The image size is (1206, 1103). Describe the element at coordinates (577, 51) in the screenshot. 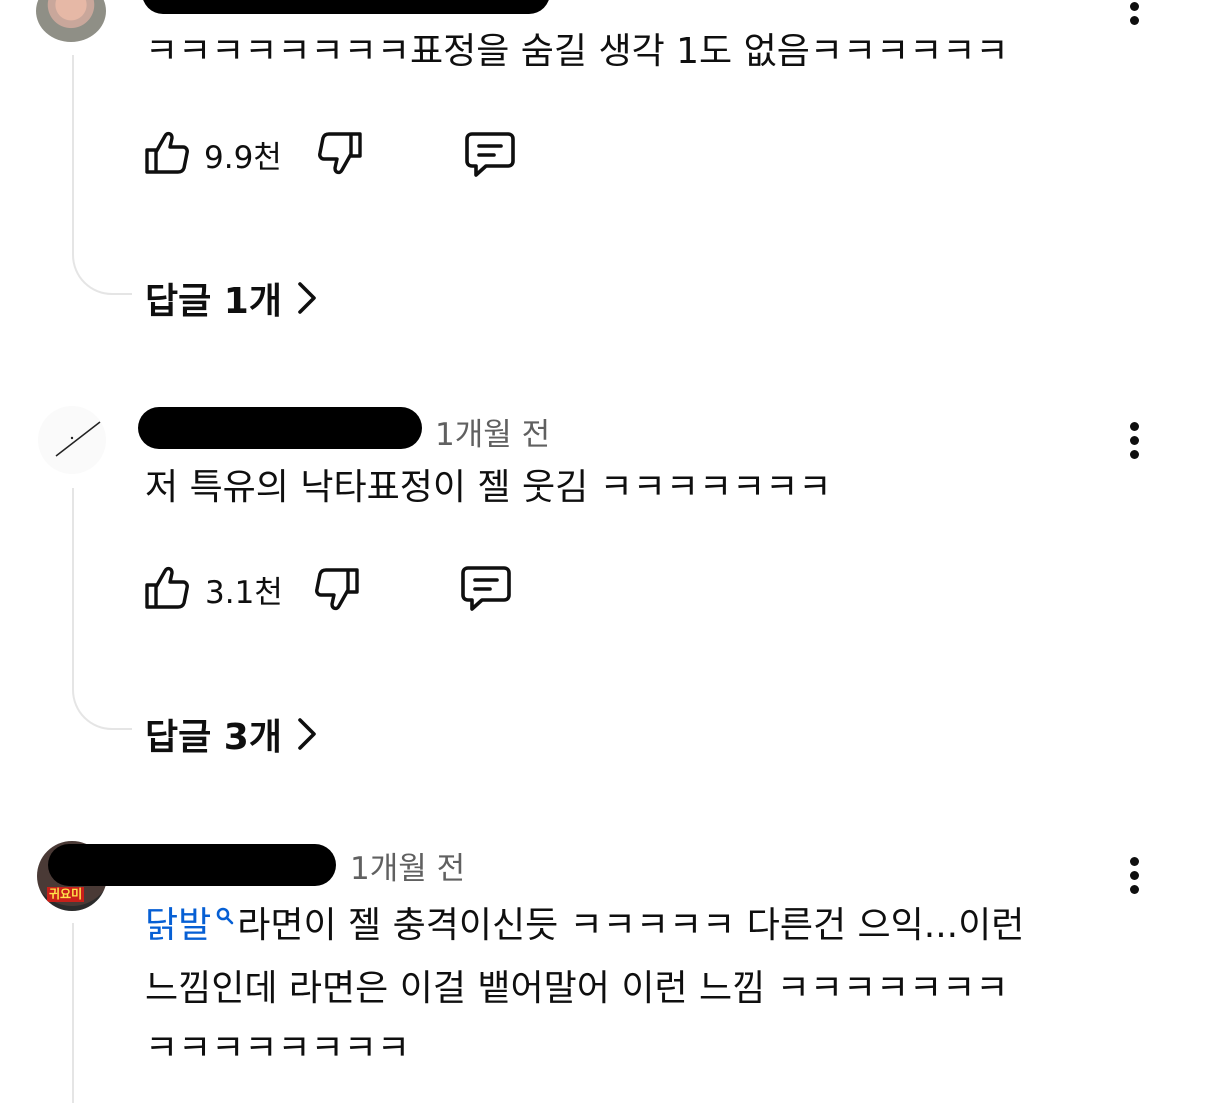

I see `comment-text: ㅋㅋㅋㅋㅋㅋㅋㅋ표정을 숨길 생각 1도 없음ㅋㅋㅋㅋㅋㅋ` at that location.